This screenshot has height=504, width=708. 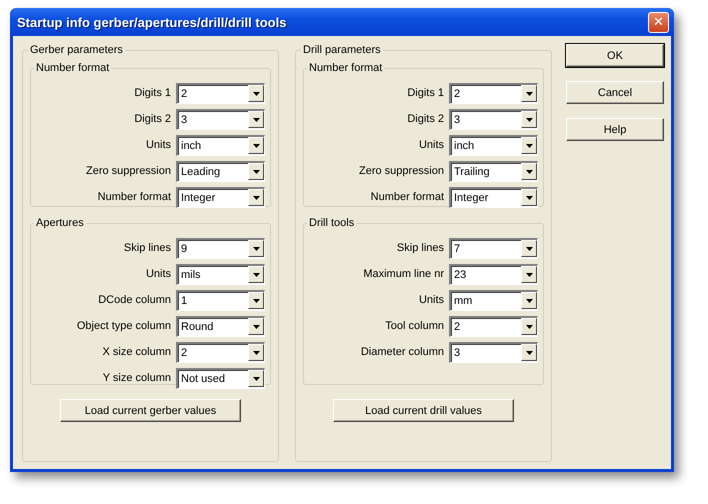 What do you see at coordinates (402, 352) in the screenshot?
I see `field-label: Diameter column` at bounding box center [402, 352].